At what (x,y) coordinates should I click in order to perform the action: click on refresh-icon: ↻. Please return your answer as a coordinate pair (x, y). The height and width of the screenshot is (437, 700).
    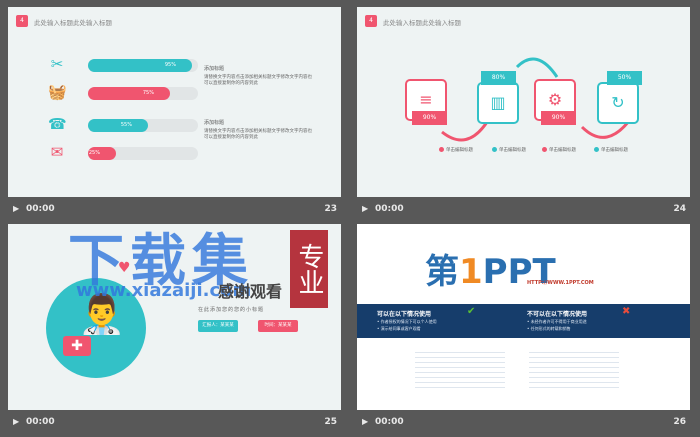
    Looking at the image, I should click on (618, 103).